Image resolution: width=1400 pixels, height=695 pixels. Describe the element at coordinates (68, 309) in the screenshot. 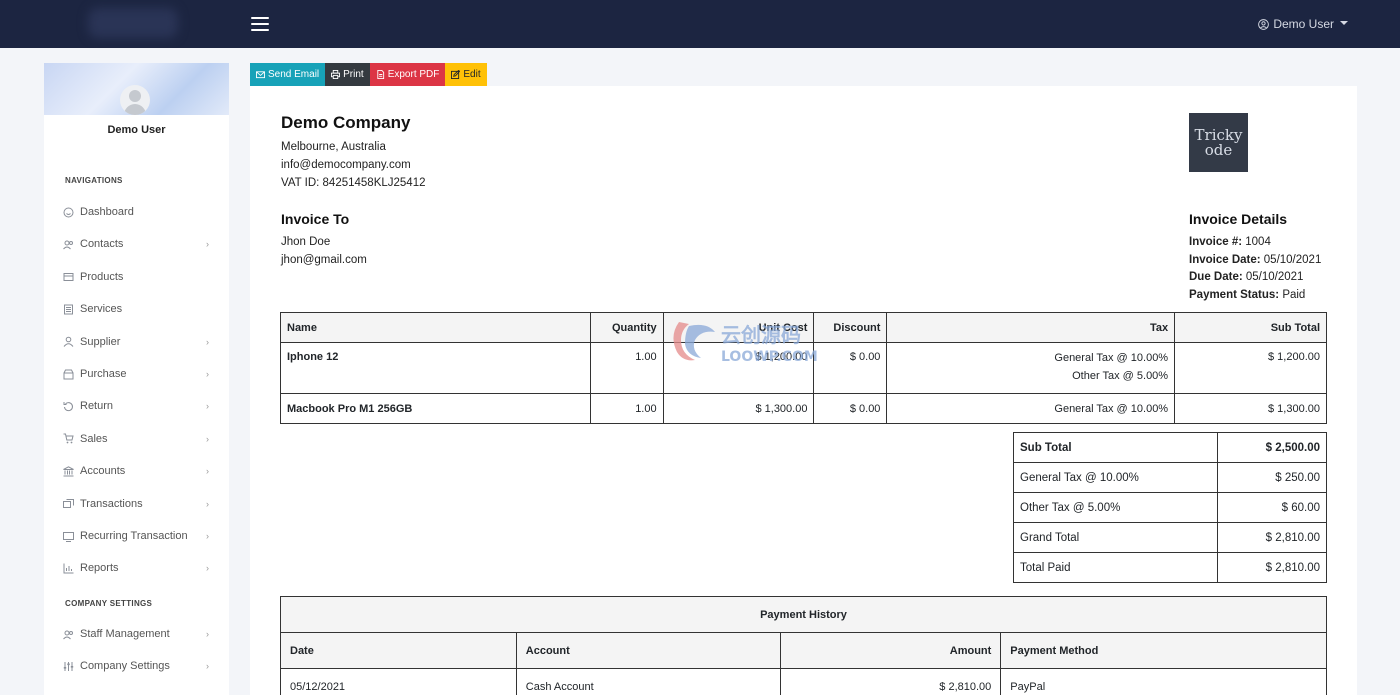

I see `services-icon` at that location.